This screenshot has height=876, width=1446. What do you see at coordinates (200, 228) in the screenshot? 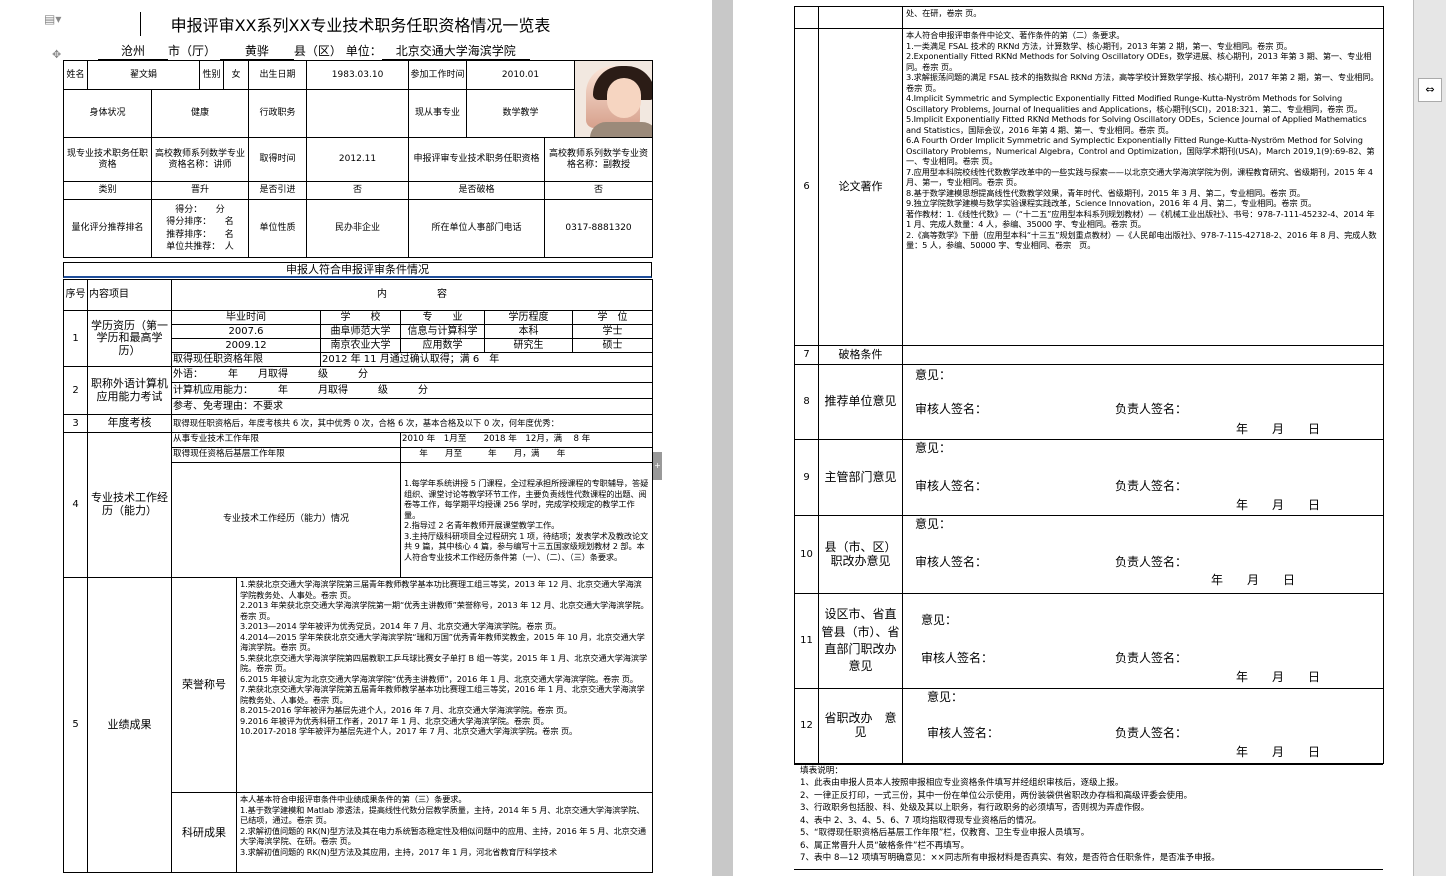
I see `rank-values: 得分： 分得分排序： 名推荐排序： 名单位共推荐： 人` at bounding box center [200, 228].